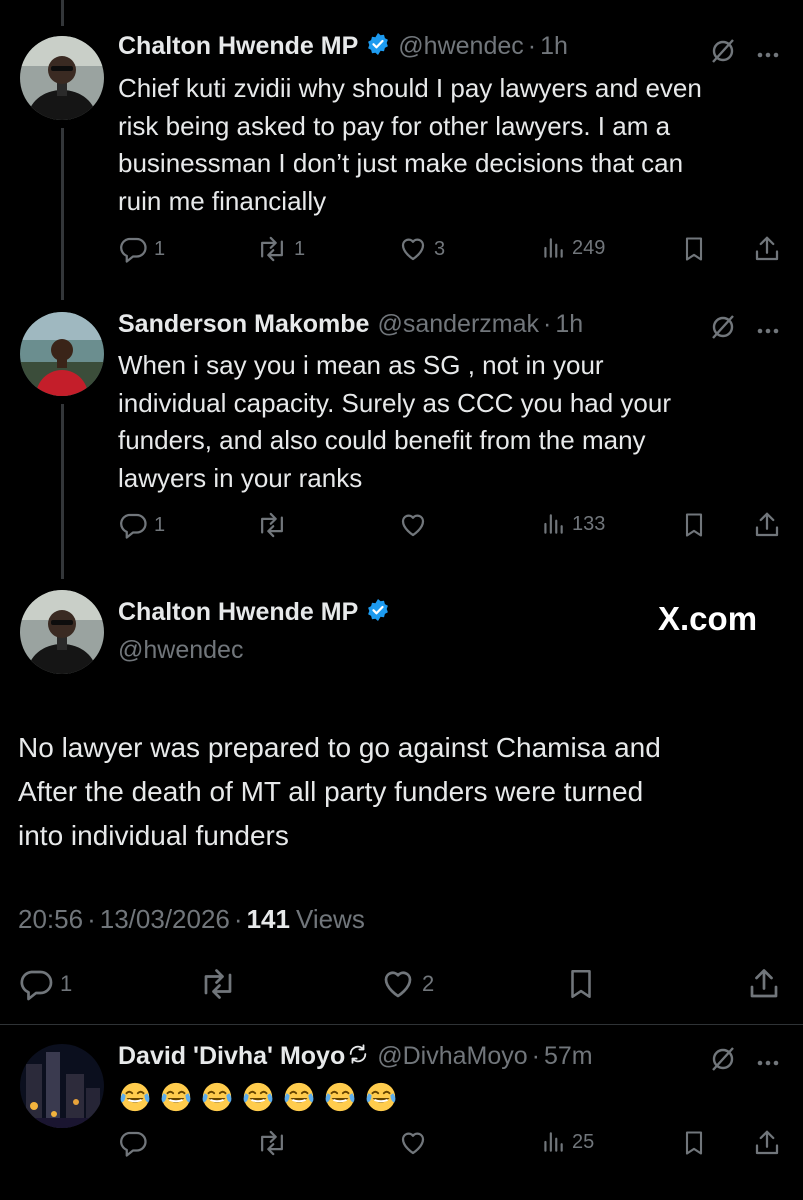  What do you see at coordinates (243, 324) in the screenshot?
I see `display-name: Sanderson Makombe` at bounding box center [243, 324].